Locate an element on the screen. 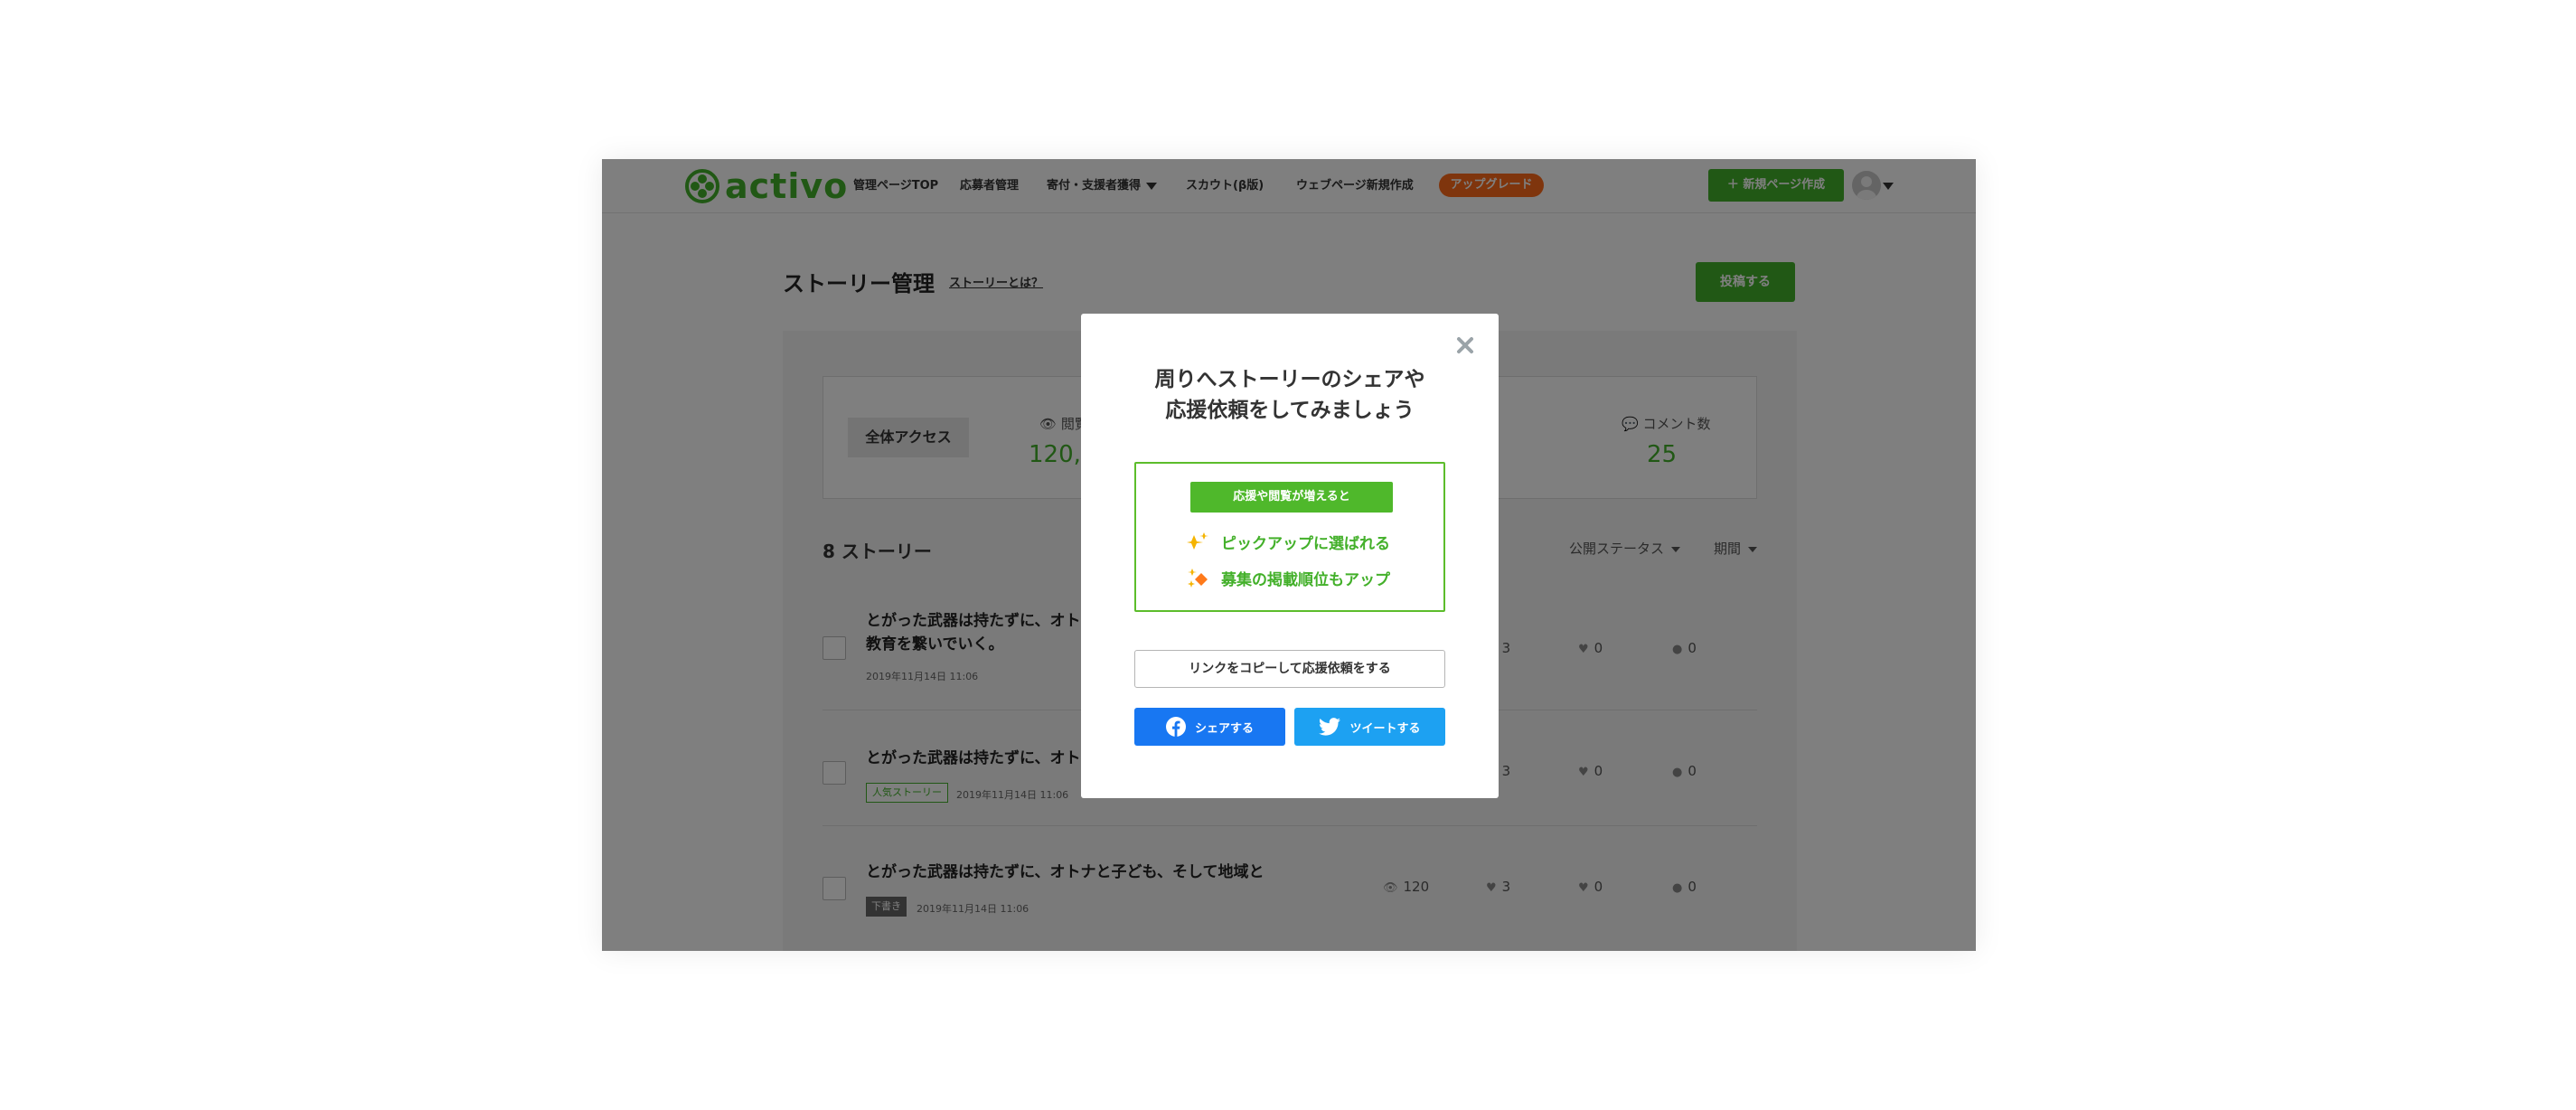  facebook-share-button: シェアする is located at coordinates (1209, 727).